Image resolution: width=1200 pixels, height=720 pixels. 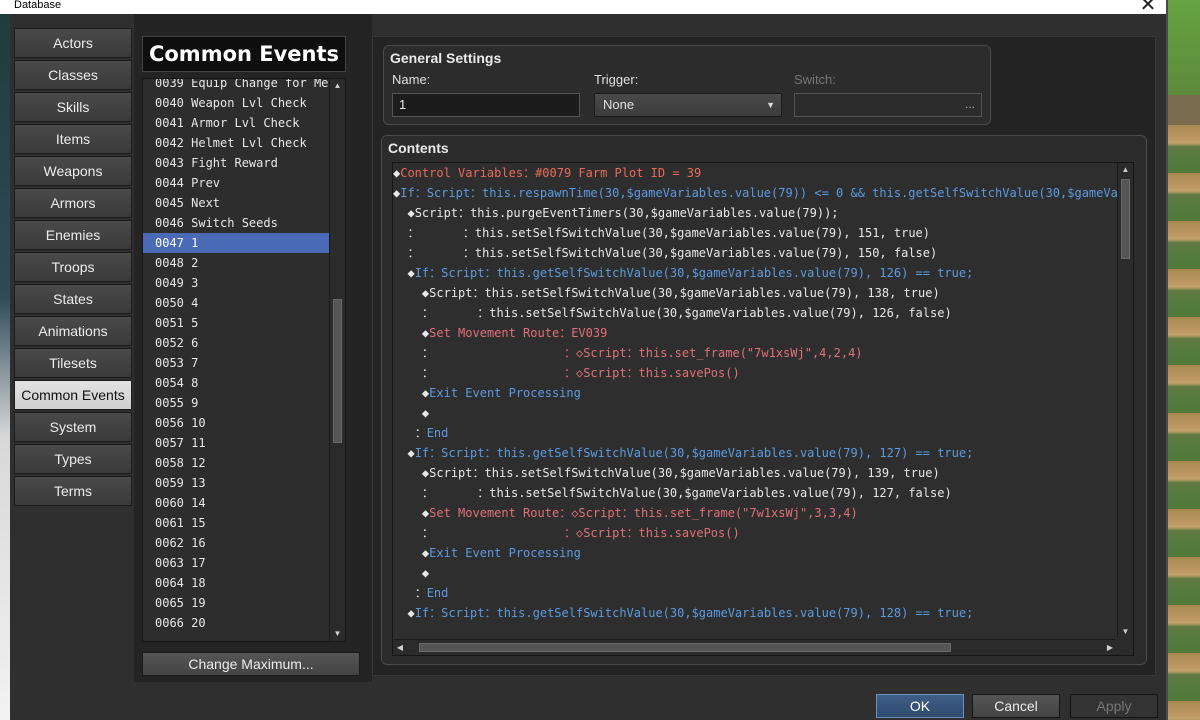 I want to click on commands-horizontal-scrollbar: ◀ ▶, so click(x=755, y=647).